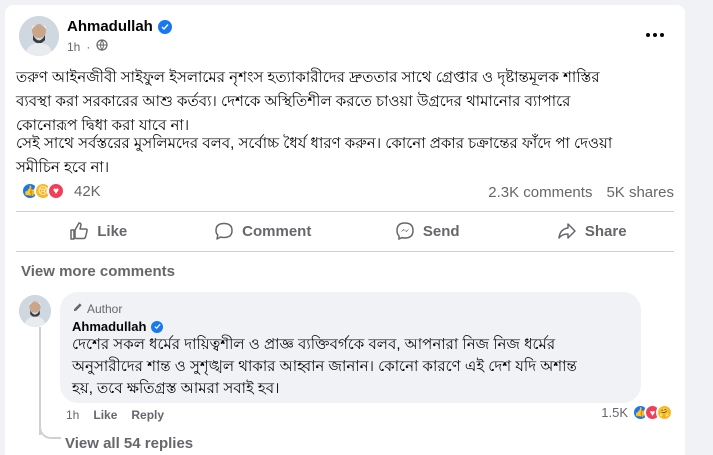  I want to click on reaction-summary: 👍 😢 ♥ 42K, so click(61, 191).